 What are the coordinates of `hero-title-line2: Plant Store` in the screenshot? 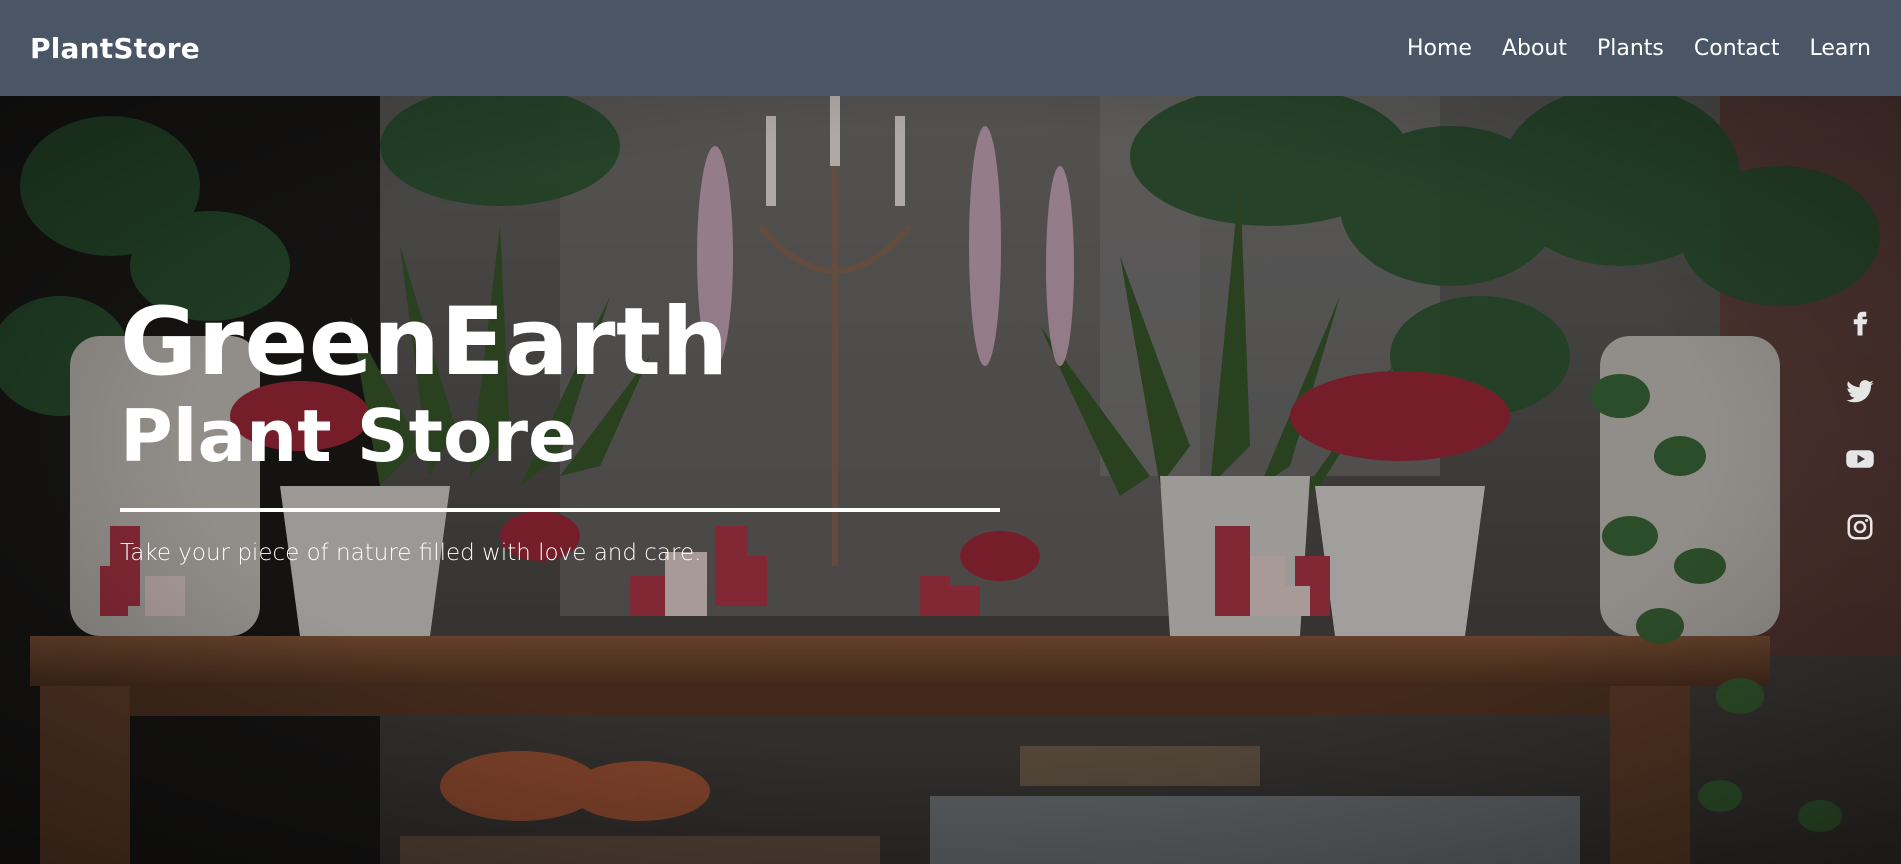 It's located at (348, 436).